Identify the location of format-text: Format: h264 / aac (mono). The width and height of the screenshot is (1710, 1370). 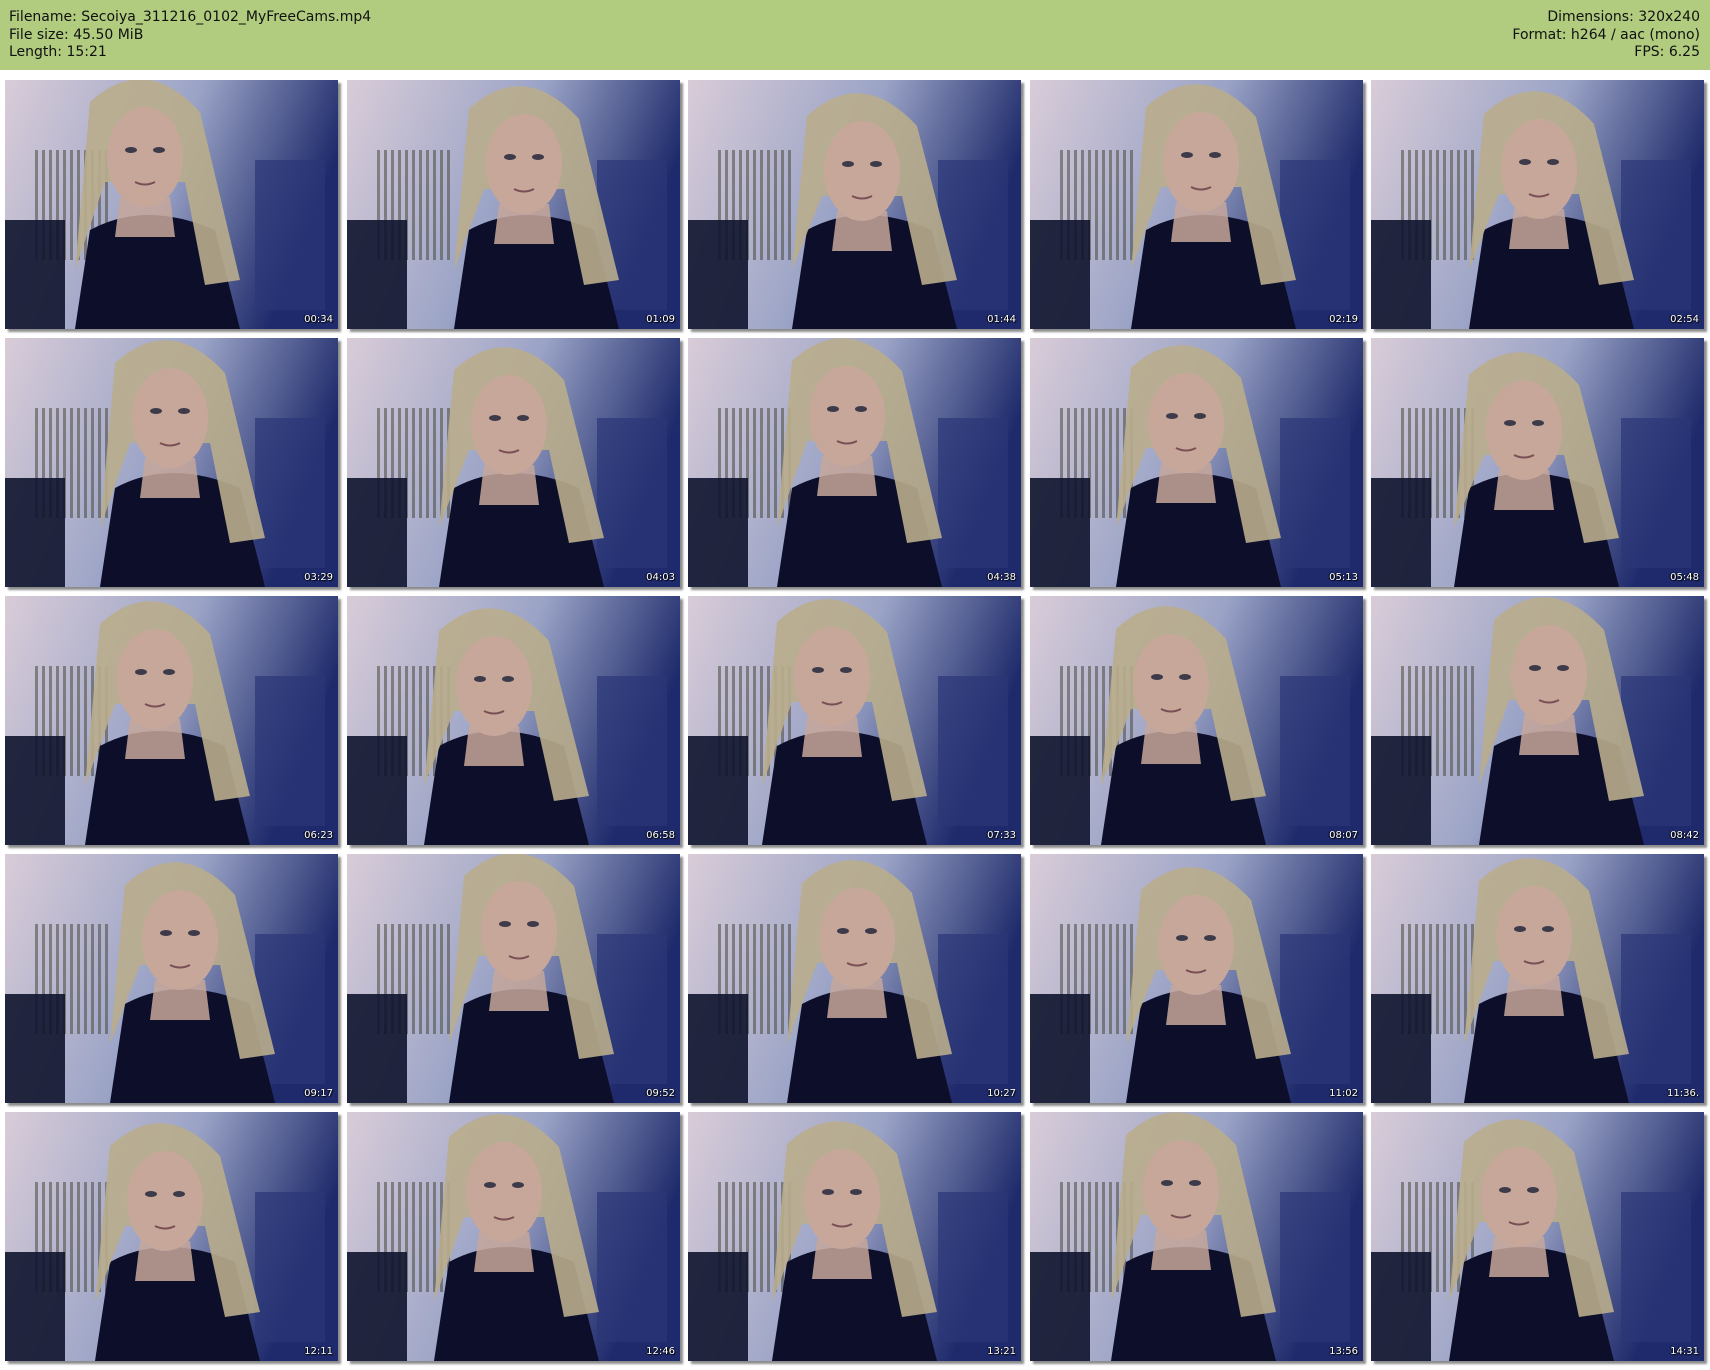
(1606, 34).